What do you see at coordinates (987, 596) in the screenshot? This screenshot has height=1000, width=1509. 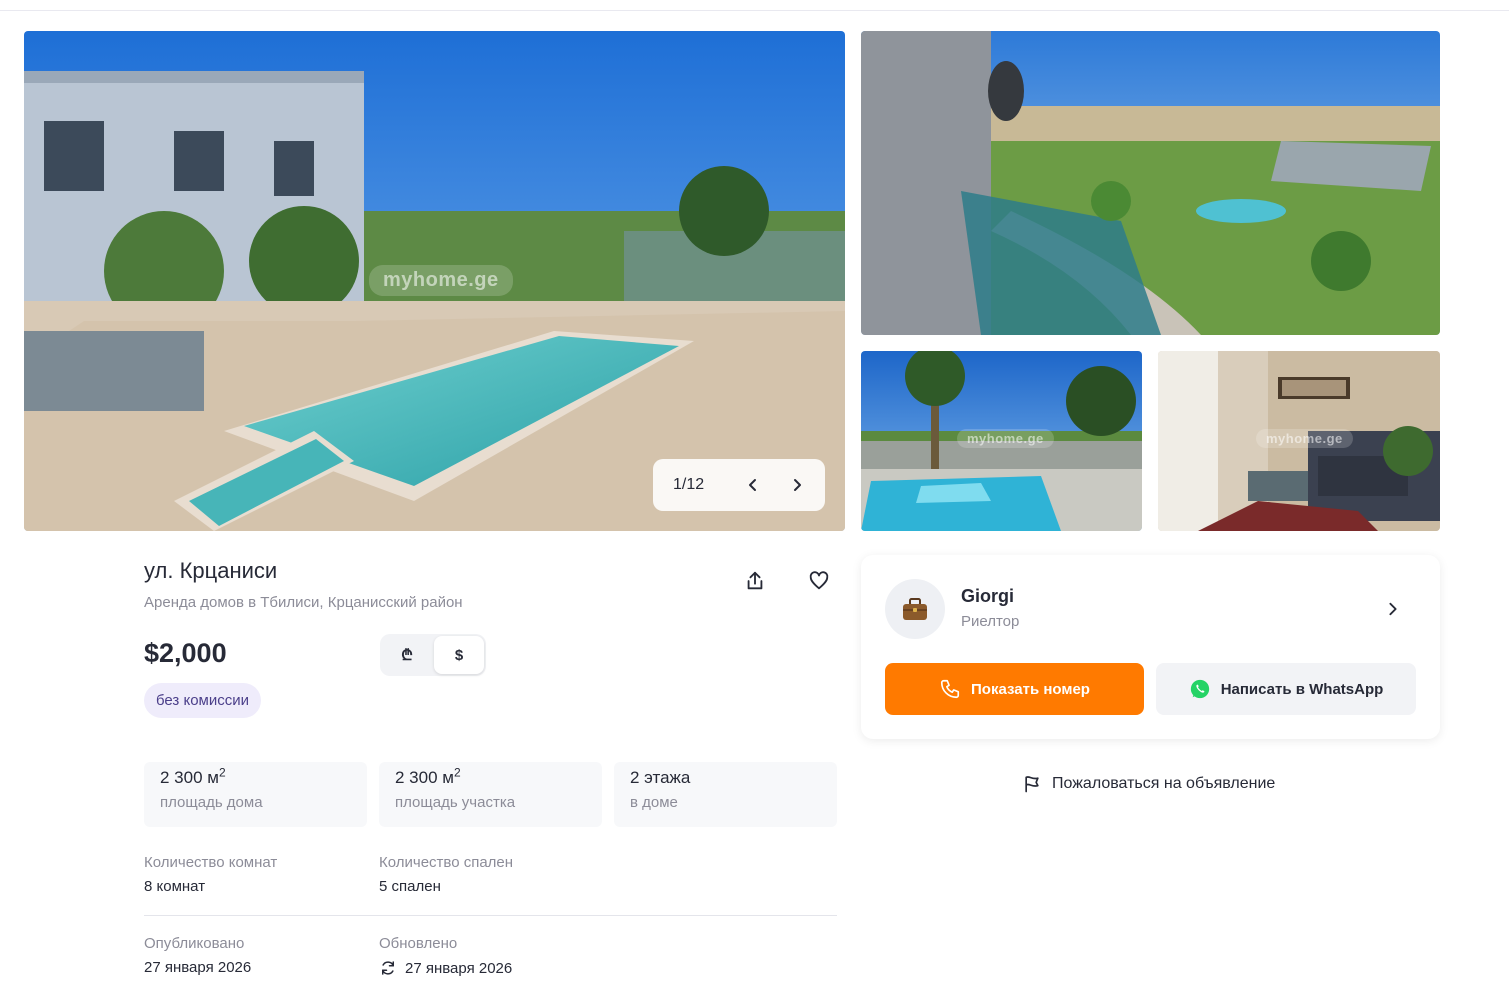 I see `agent-name: Giorgi` at bounding box center [987, 596].